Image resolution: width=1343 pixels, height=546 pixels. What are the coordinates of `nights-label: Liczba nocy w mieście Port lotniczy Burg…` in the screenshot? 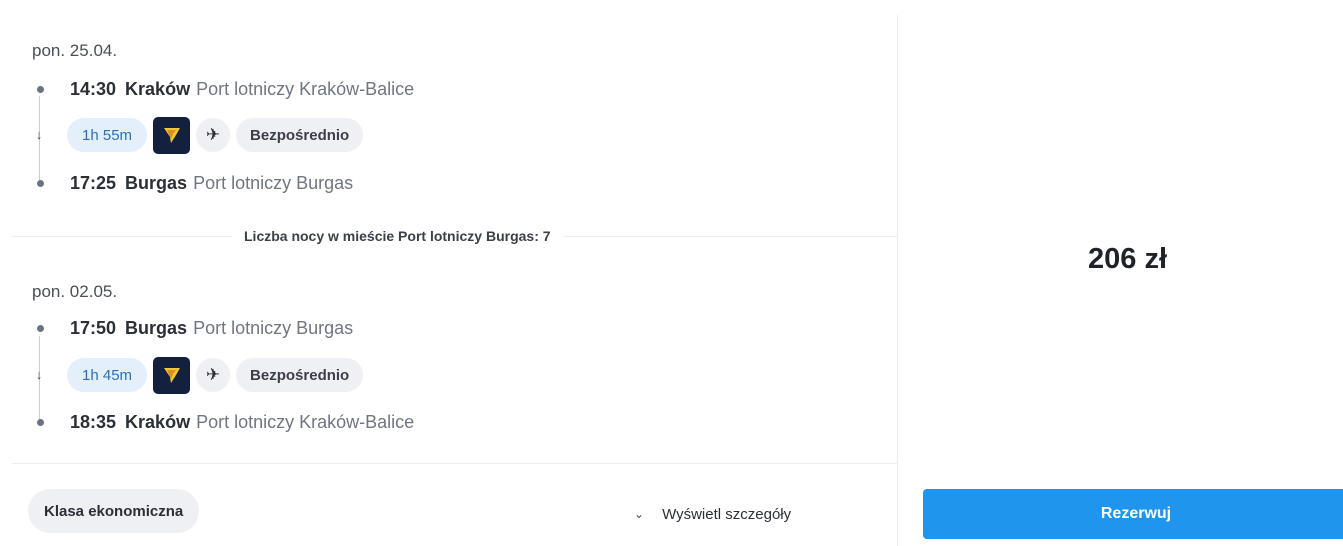 It's located at (397, 236).